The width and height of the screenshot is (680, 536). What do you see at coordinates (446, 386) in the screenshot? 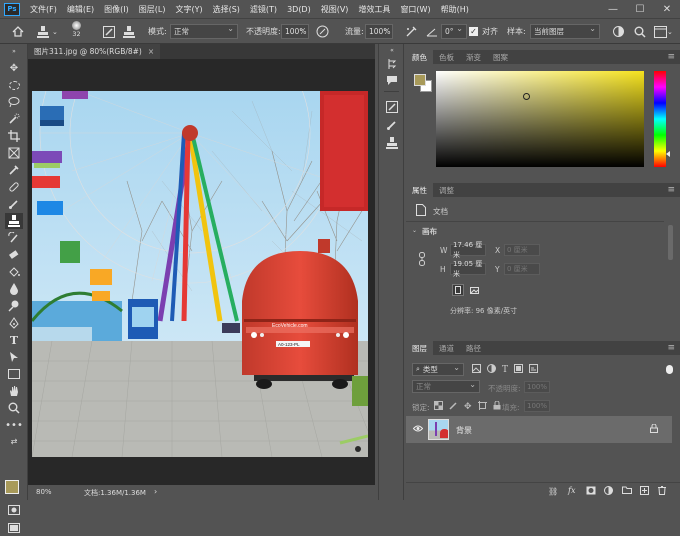
I see `blend-mode-dropdown: 正常` at bounding box center [446, 386].